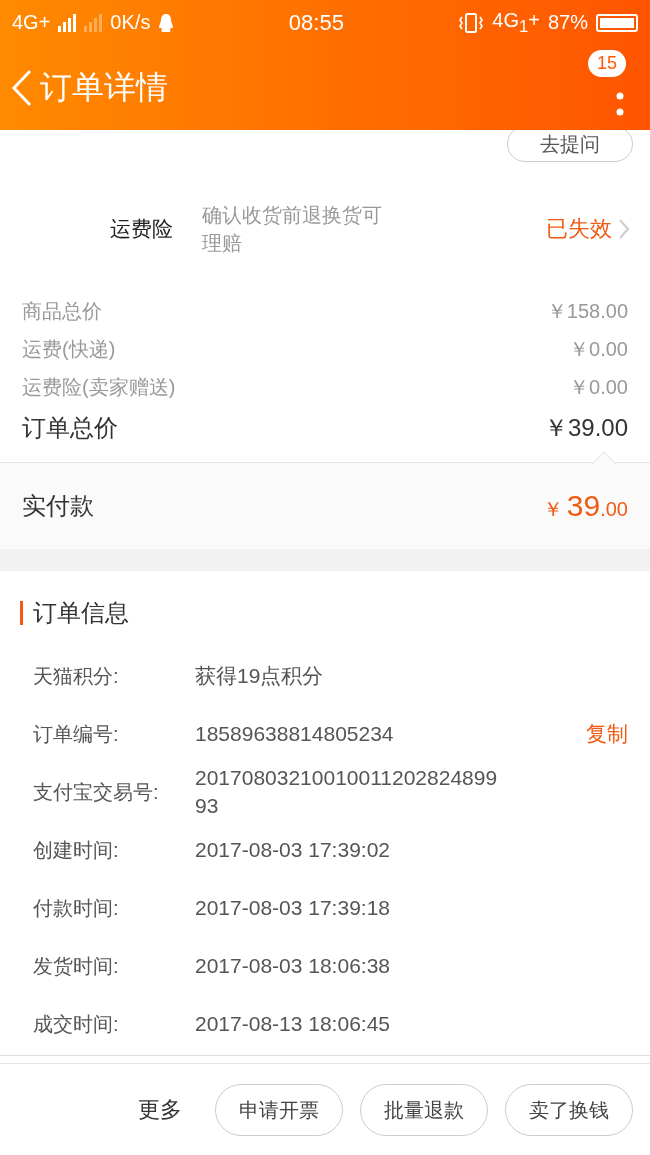 This screenshot has width=650, height=1155. Describe the element at coordinates (130, 22) in the screenshot. I see `network-speed: 0K/s` at that location.